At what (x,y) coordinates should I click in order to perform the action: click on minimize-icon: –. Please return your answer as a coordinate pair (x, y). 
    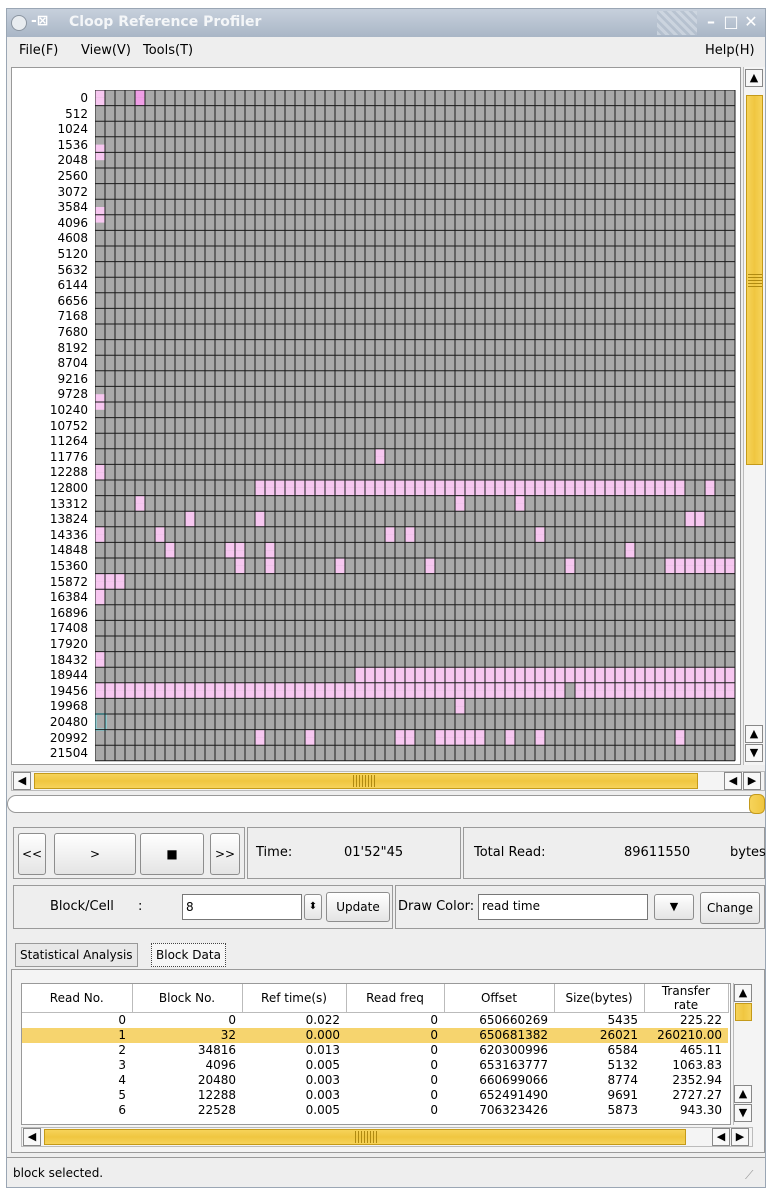
    Looking at the image, I should click on (711, 22).